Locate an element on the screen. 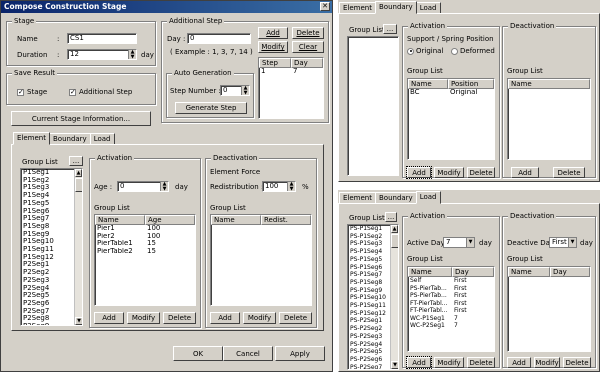 The image size is (600, 372). boundary-modify-button: Modify is located at coordinates (449, 172).